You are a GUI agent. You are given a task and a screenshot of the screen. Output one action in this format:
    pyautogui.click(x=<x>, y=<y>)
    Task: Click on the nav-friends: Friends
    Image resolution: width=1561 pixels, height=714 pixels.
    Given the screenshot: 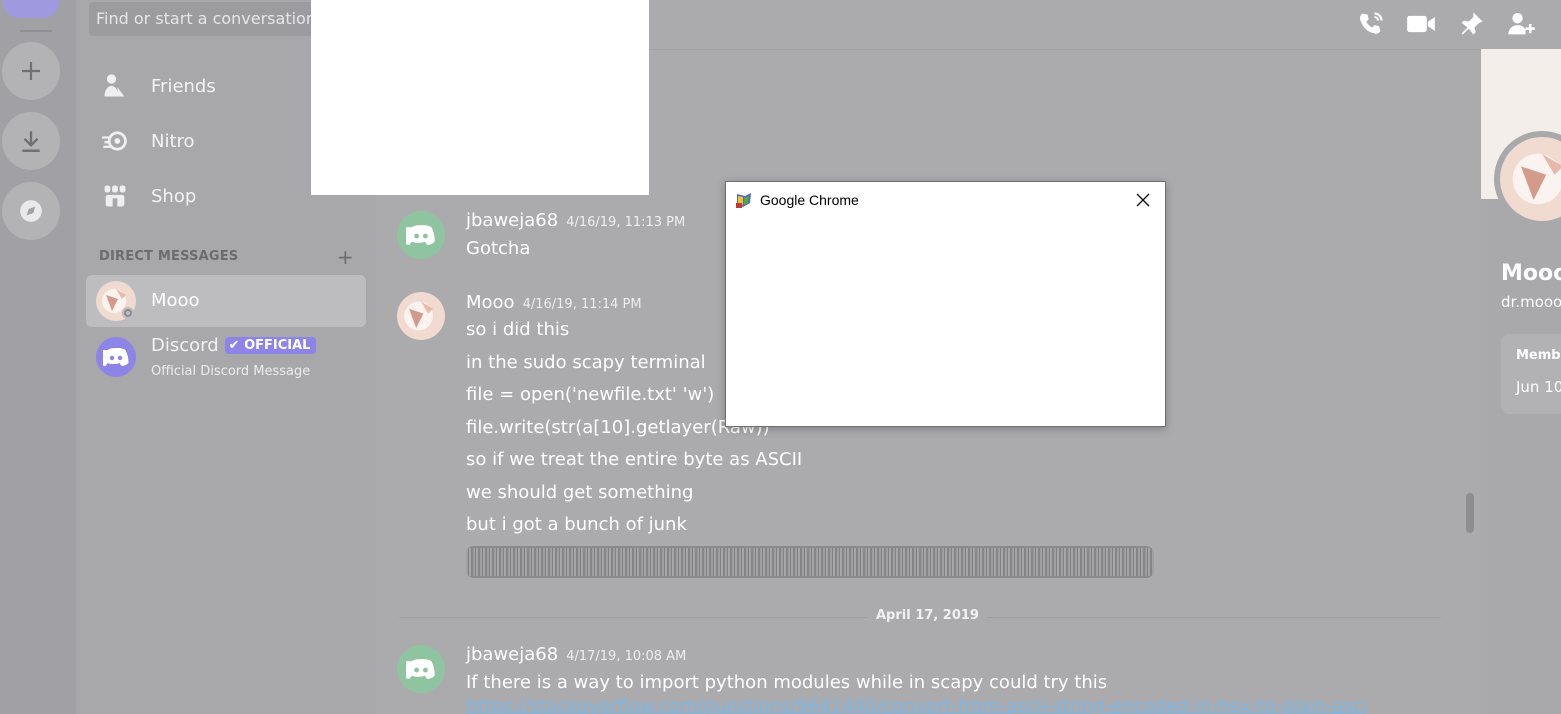 What is the action you would take?
    pyautogui.click(x=158, y=86)
    